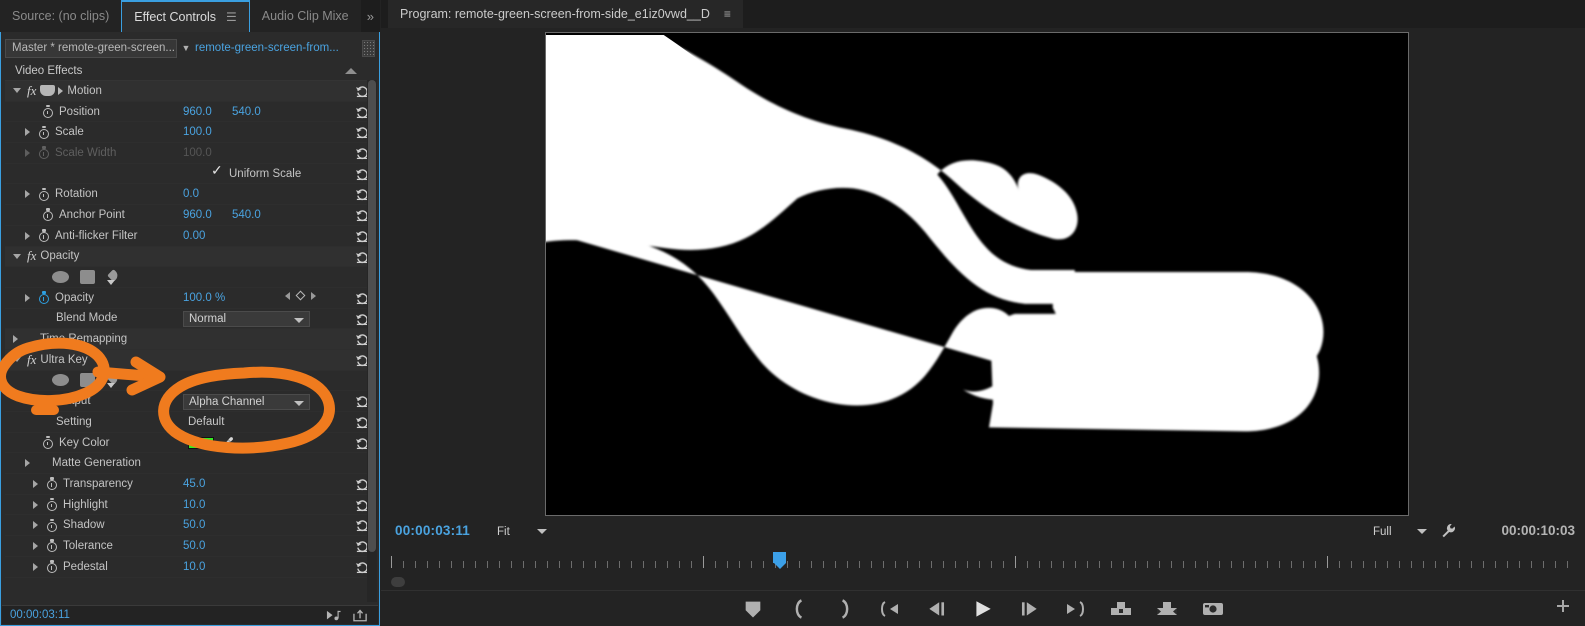  I want to click on toggle-animation-transparency-icon, so click(52, 484).